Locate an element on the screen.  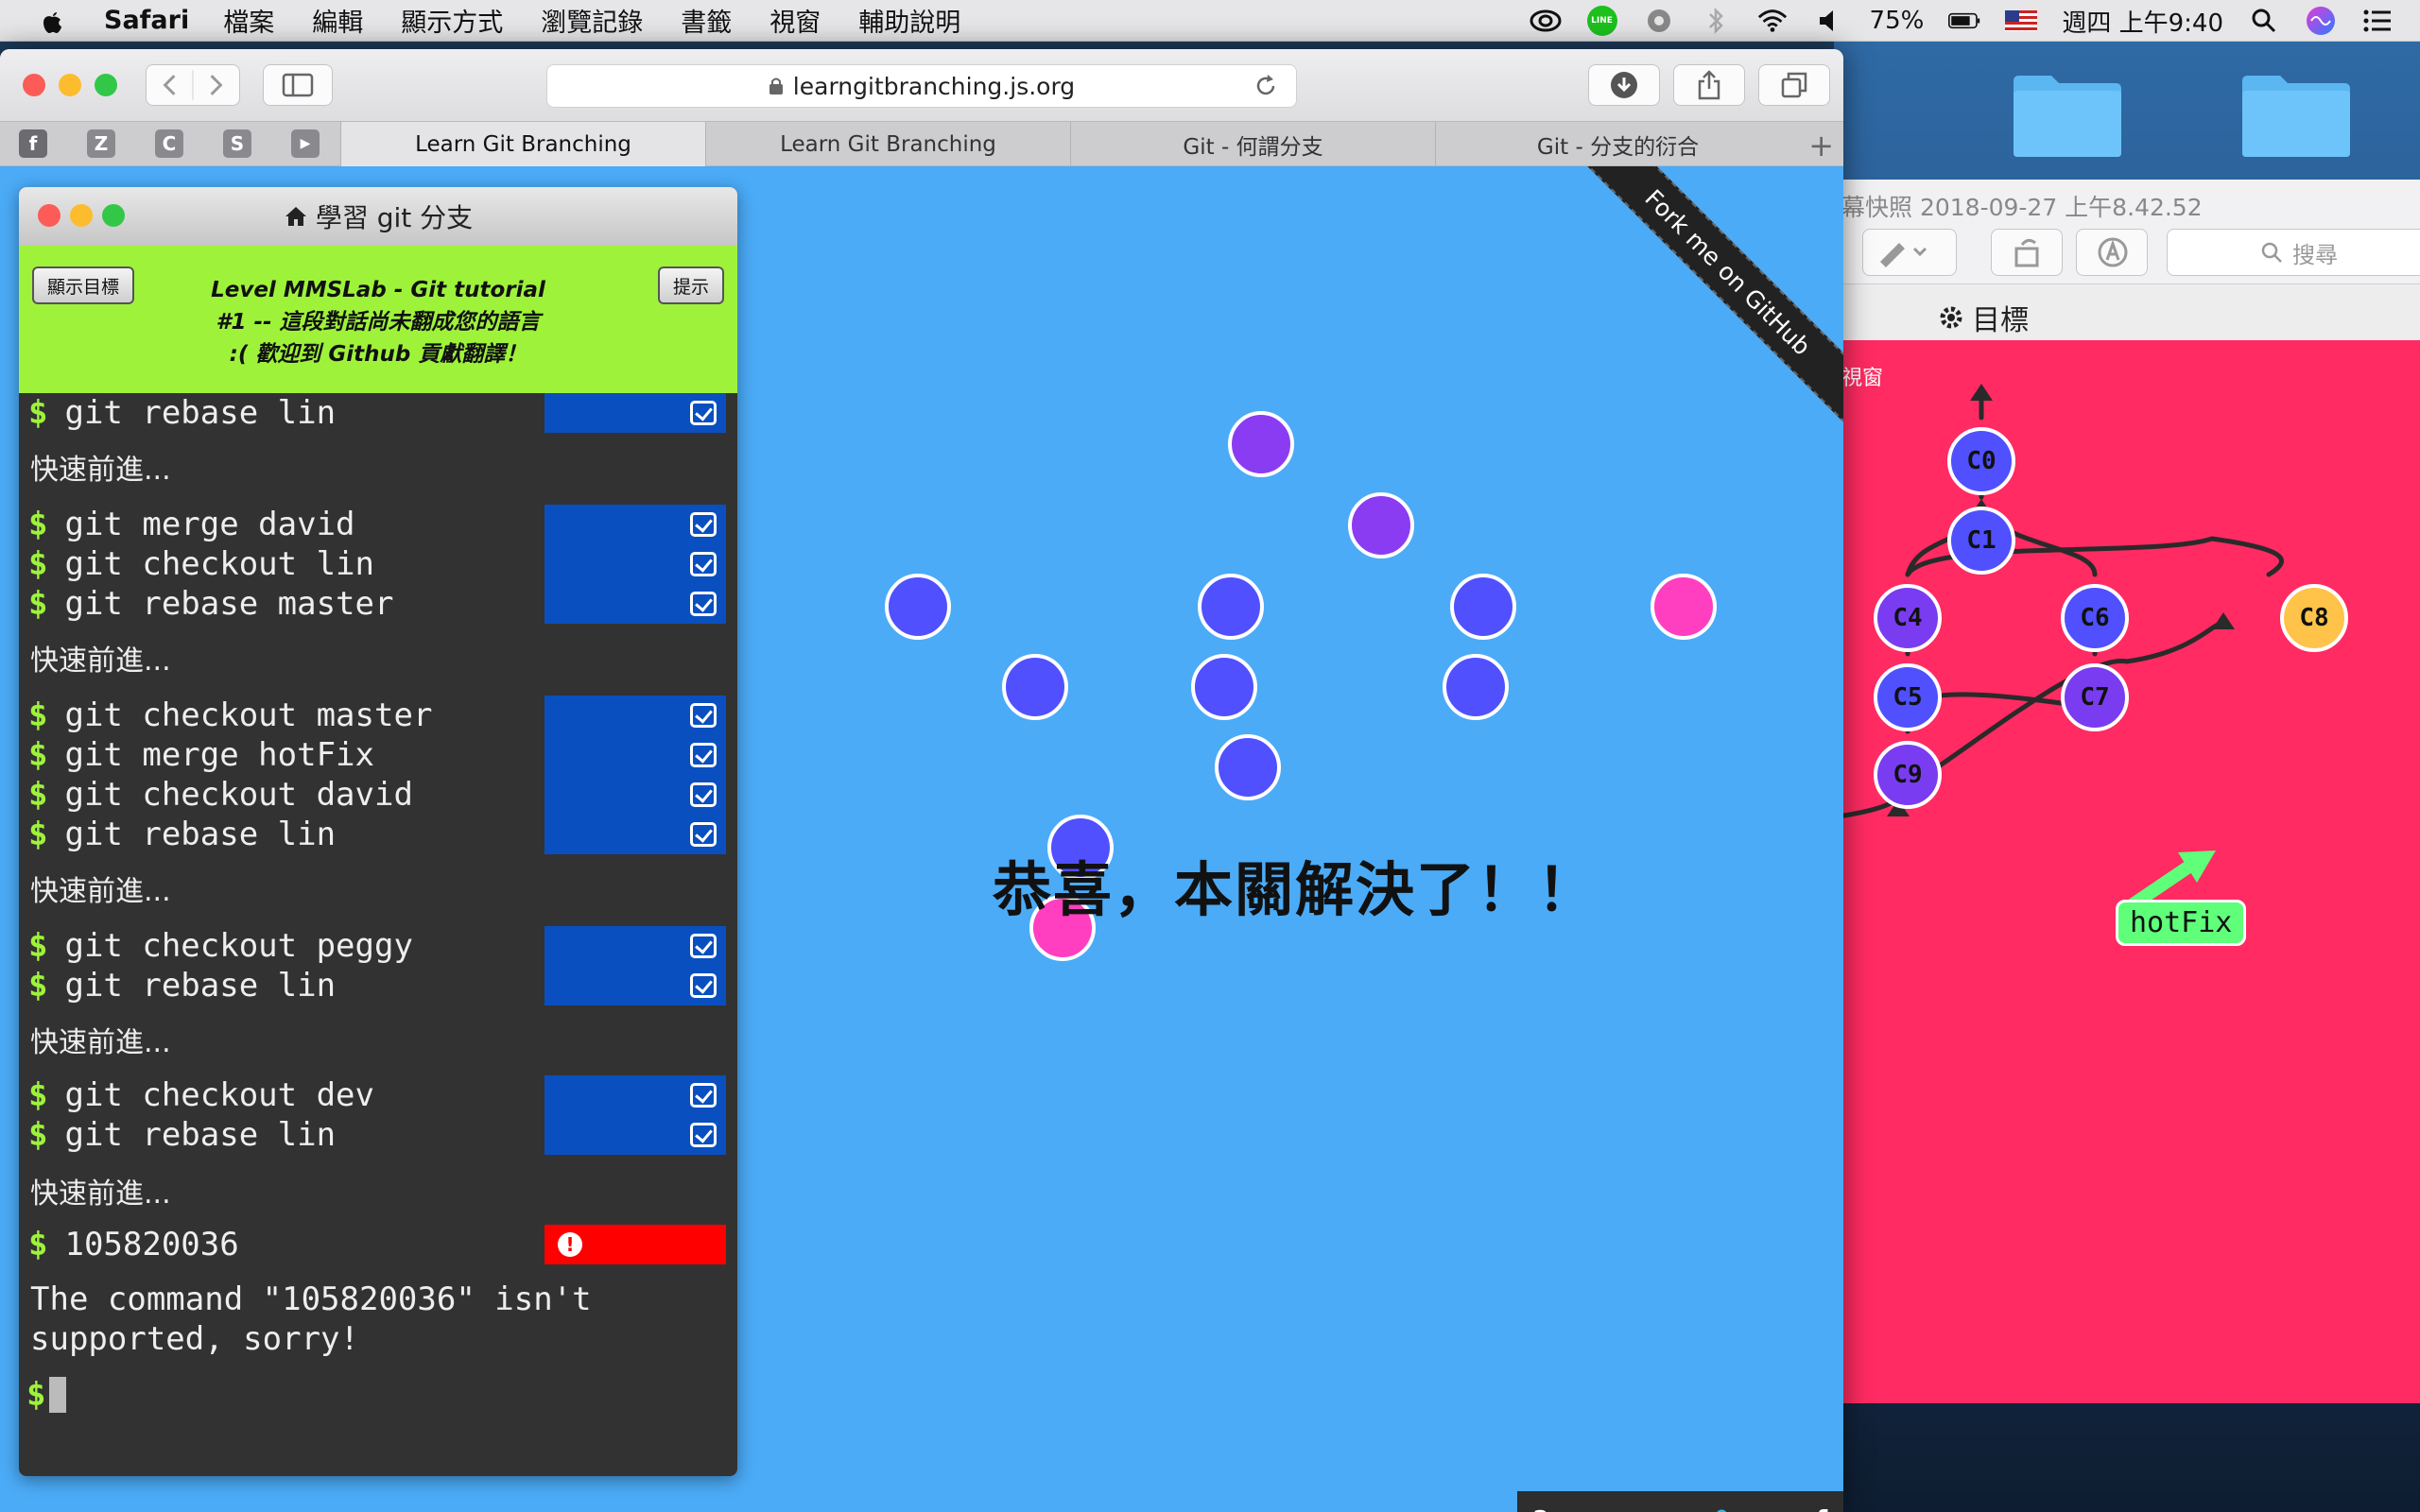
tab-overview-button is located at coordinates (1794, 85).